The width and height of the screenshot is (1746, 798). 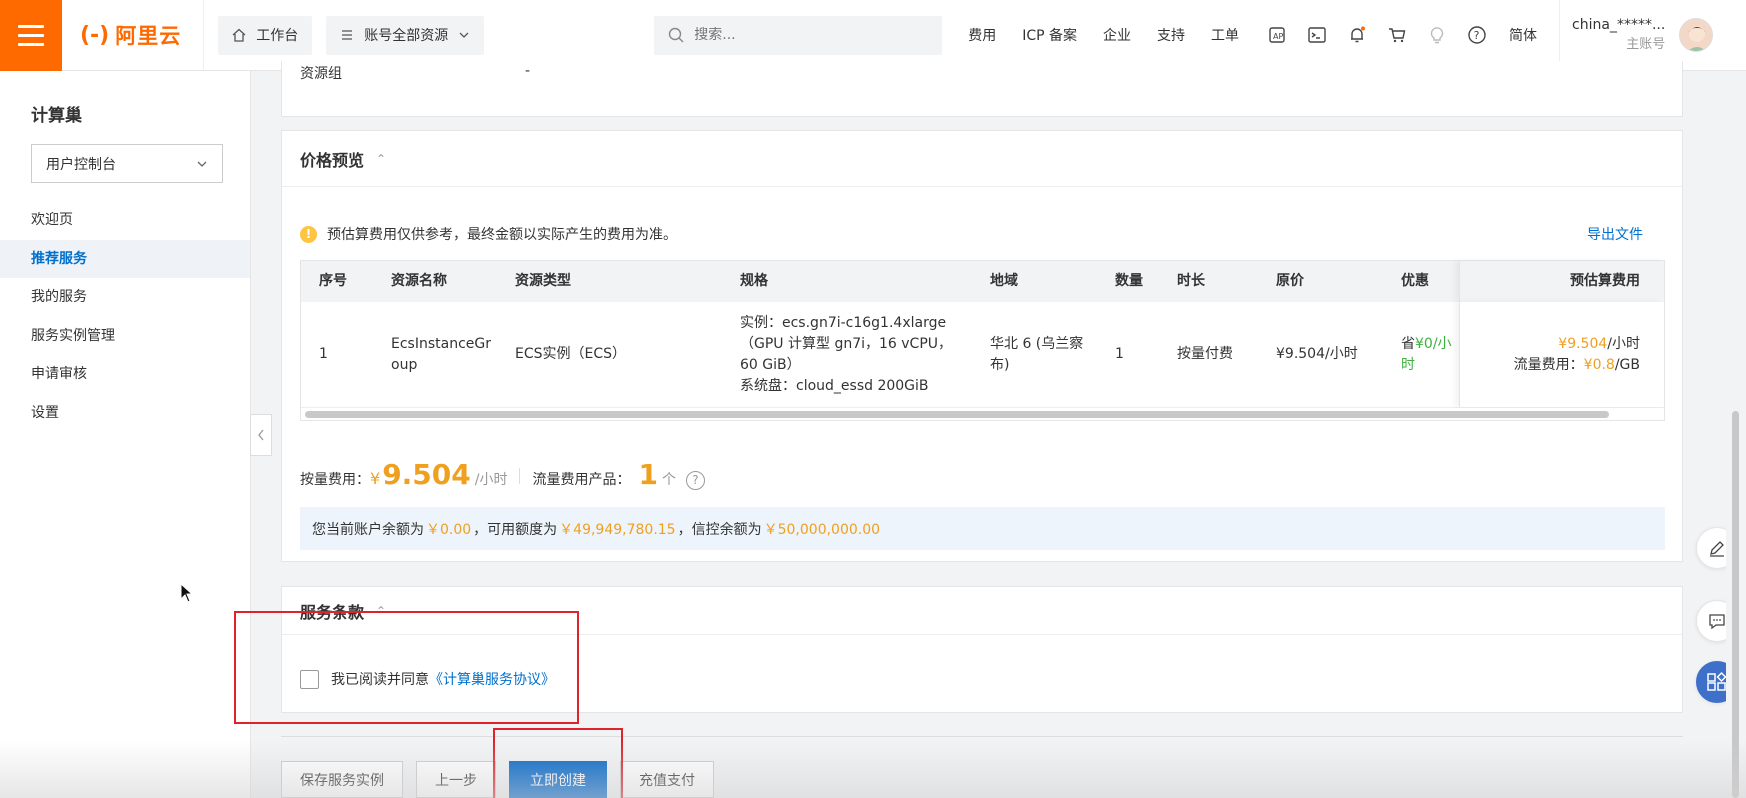 I want to click on traffic-products-label: 流量费用产品：, so click(x=581, y=480).